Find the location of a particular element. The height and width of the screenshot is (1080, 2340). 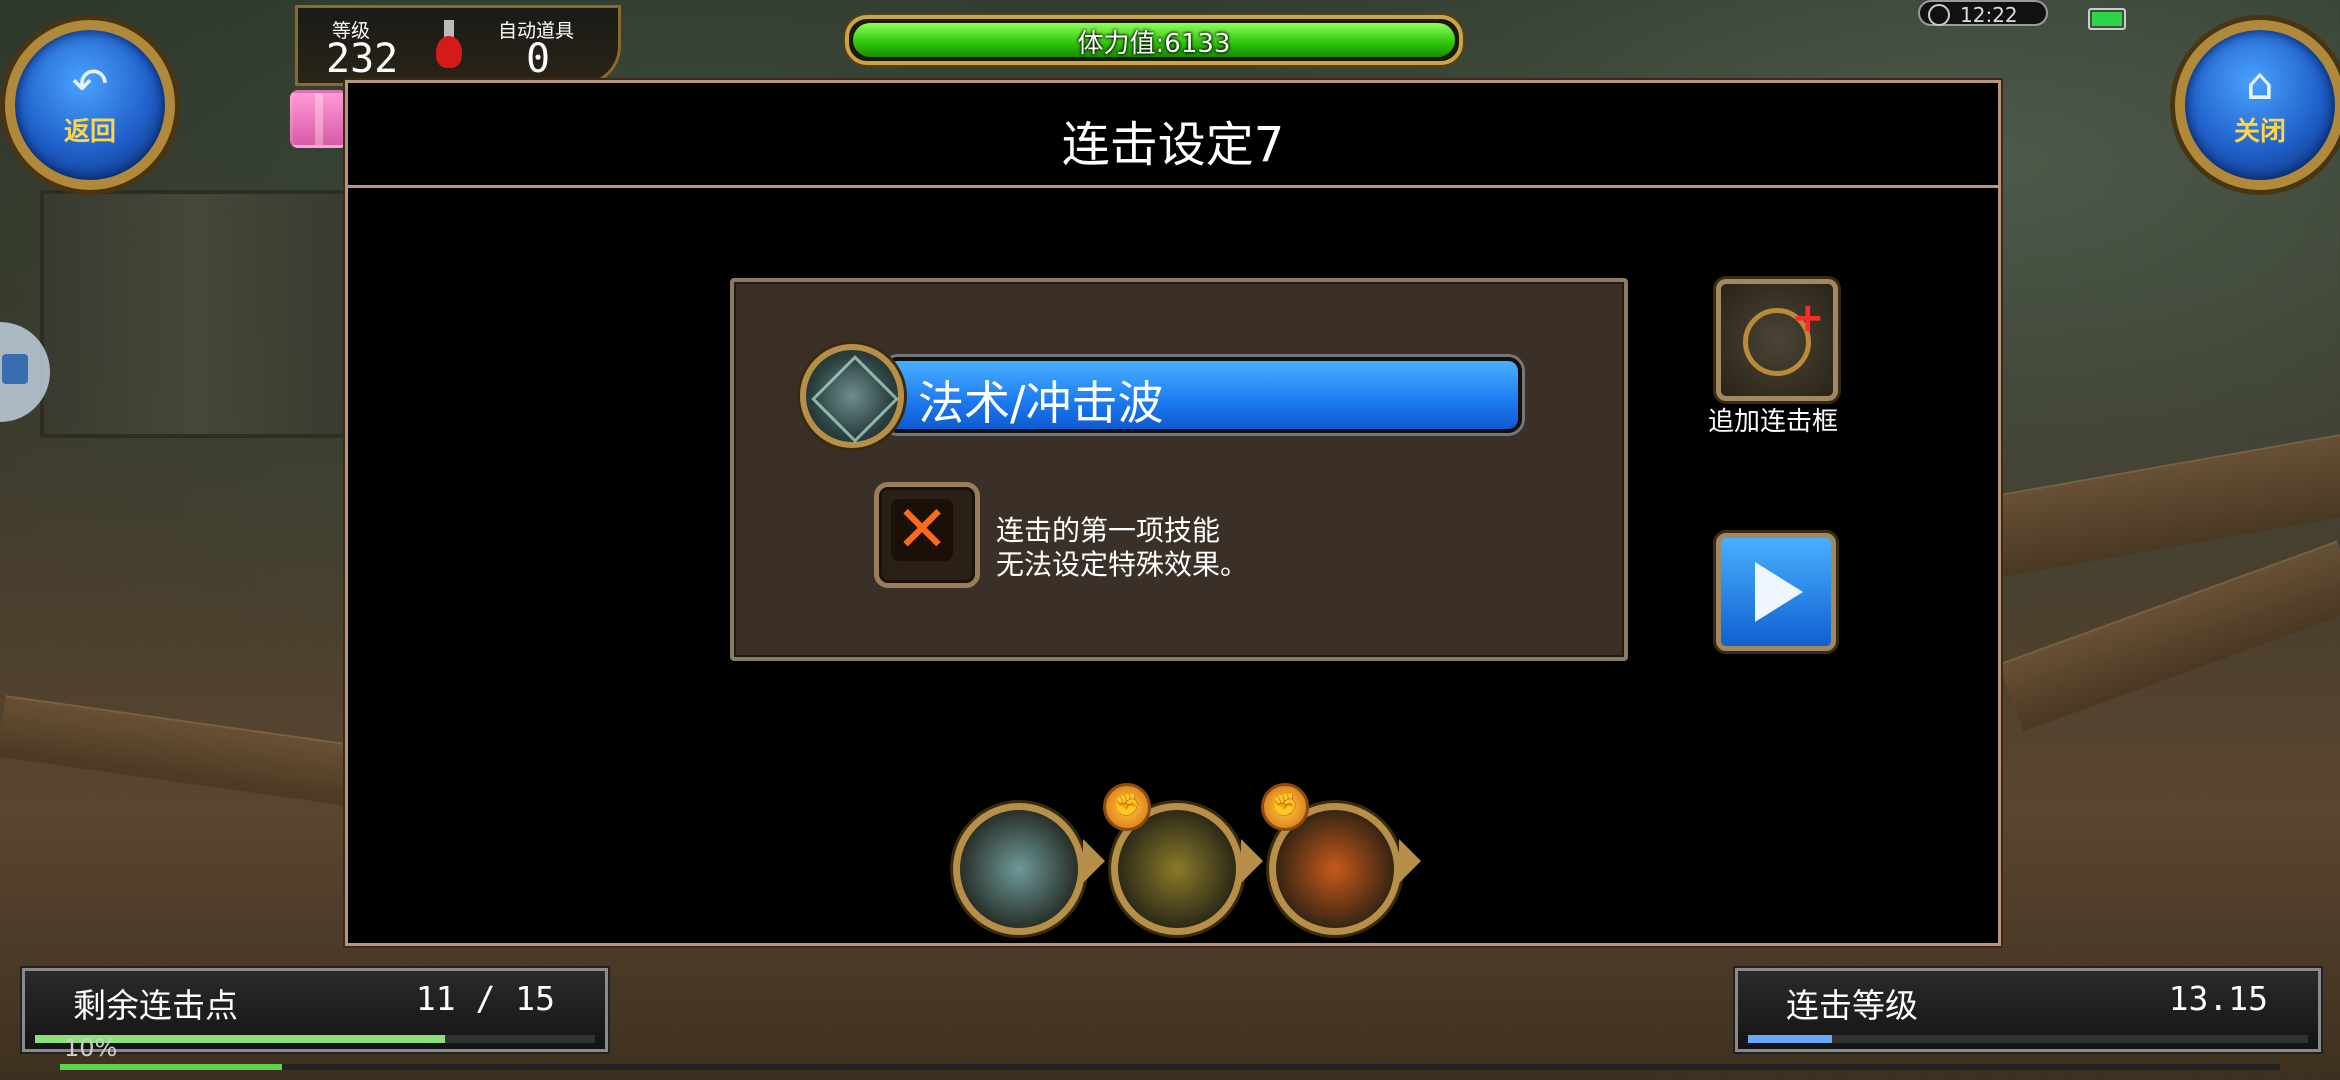

add-combo-frame-button: + is located at coordinates (1777, 340).